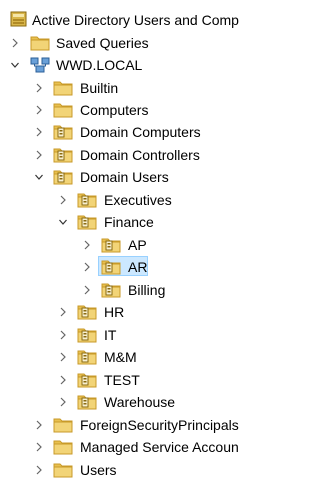  What do you see at coordinates (138, 267) in the screenshot?
I see `tree-item-label: AR` at bounding box center [138, 267].